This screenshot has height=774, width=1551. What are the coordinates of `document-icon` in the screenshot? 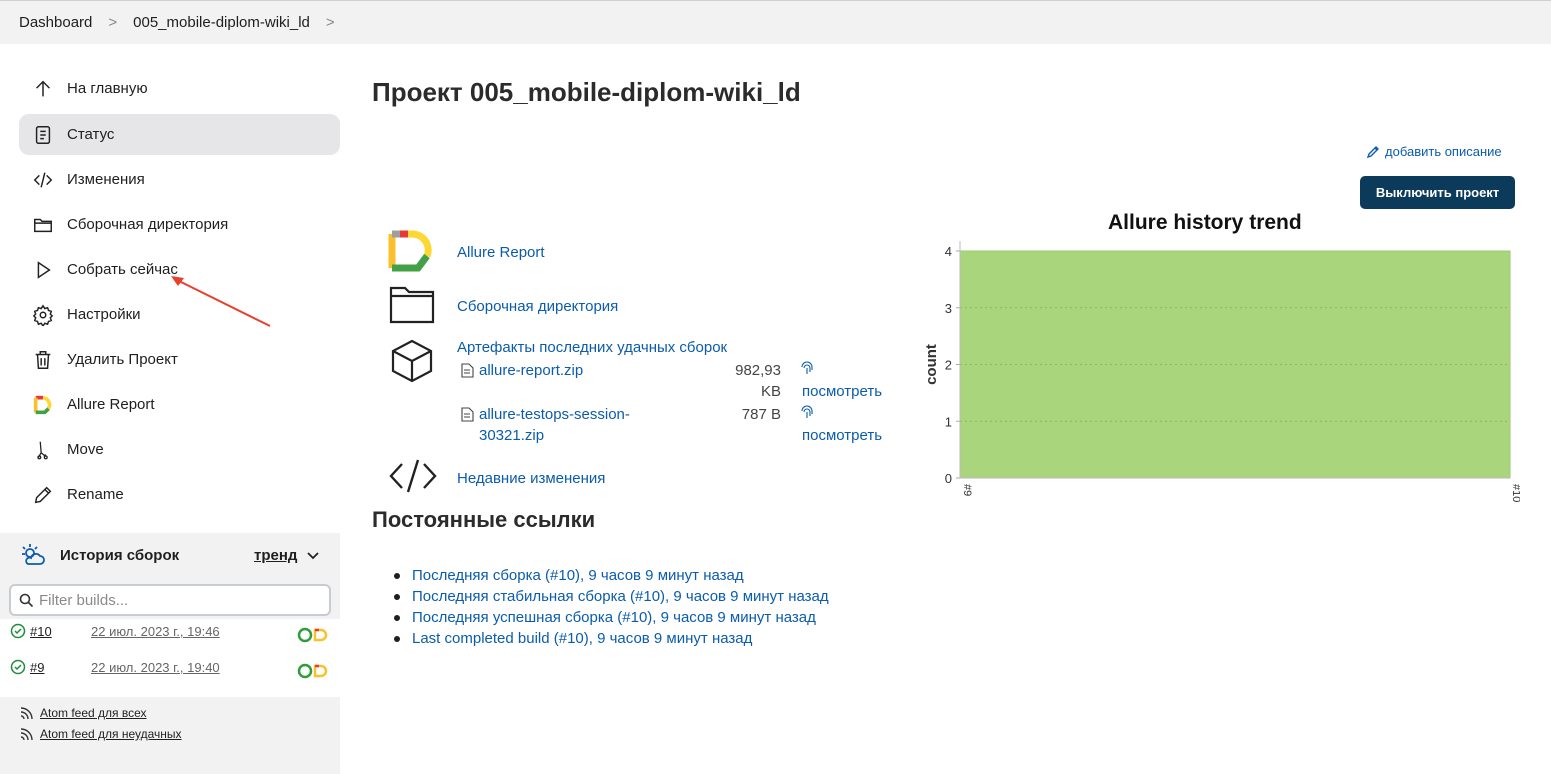 It's located at (43, 135).